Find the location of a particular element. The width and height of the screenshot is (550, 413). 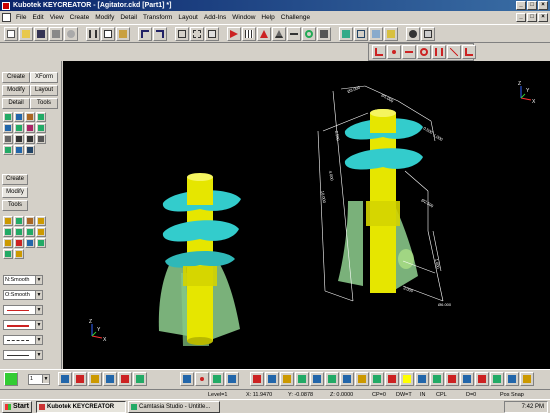

snap-polar-button is located at coordinates (287, 379).